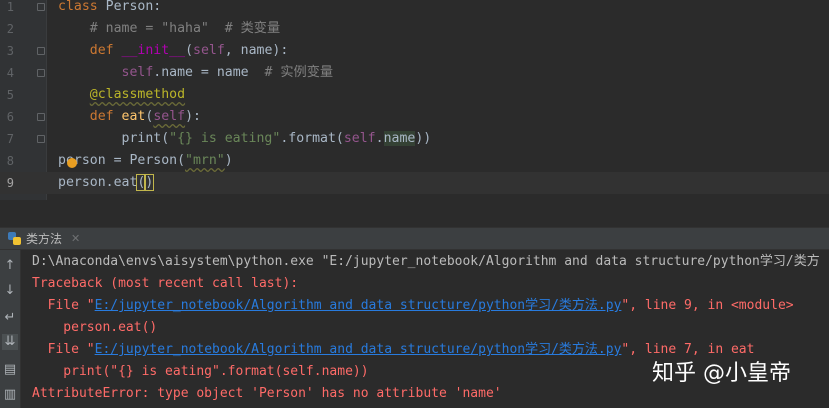 The image size is (829, 408). What do you see at coordinates (414, 183) in the screenshot?
I see `code-line-current: 9 person.eat()` at bounding box center [414, 183].